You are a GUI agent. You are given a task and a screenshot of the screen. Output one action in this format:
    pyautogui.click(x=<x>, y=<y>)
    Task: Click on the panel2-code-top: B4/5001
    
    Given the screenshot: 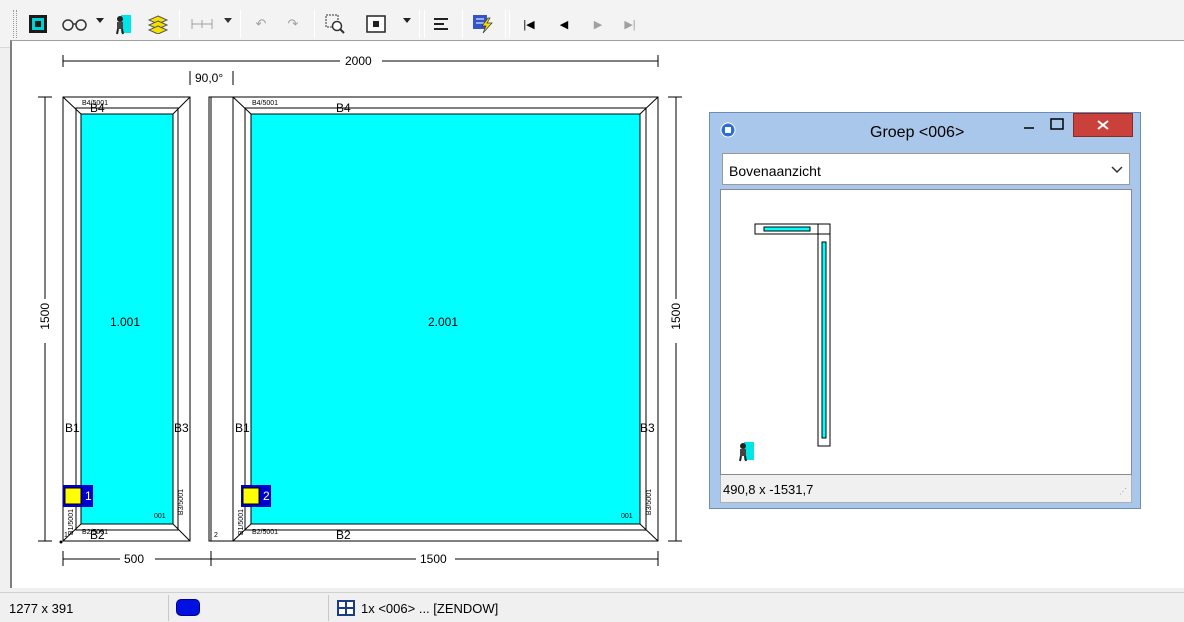 What is the action you would take?
    pyautogui.click(x=265, y=103)
    